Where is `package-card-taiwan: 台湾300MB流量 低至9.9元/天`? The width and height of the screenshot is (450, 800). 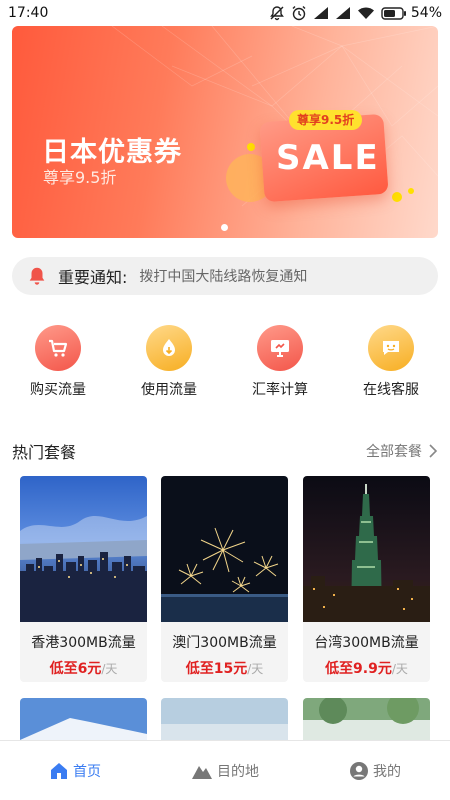
package-card-taiwan: 台湾300MB流量 低至9.9元/天 is located at coordinates (366, 579).